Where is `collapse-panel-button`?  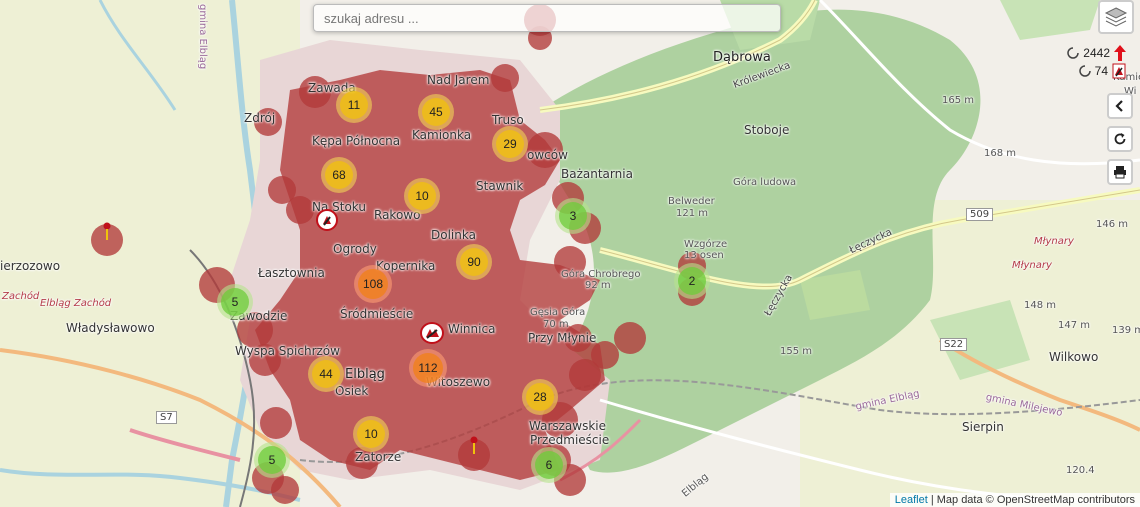
collapse-panel-button is located at coordinates (1120, 106).